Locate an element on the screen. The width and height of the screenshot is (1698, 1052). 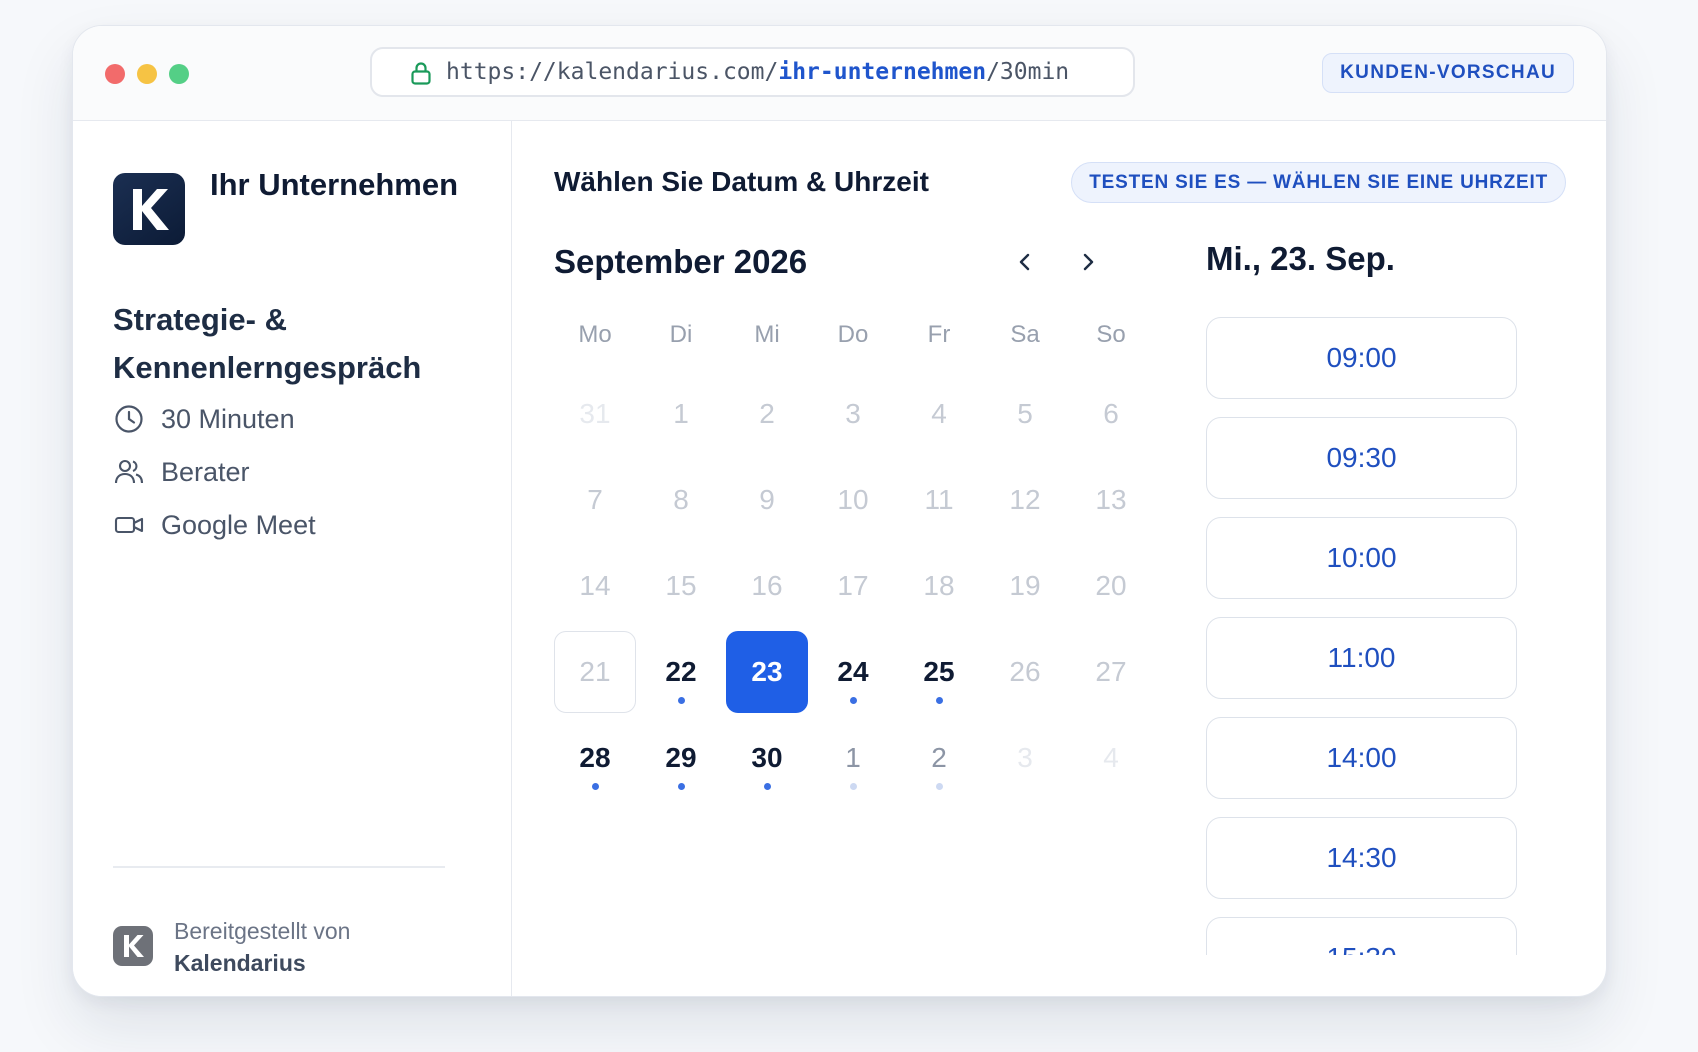
close-window-button is located at coordinates (115, 74).